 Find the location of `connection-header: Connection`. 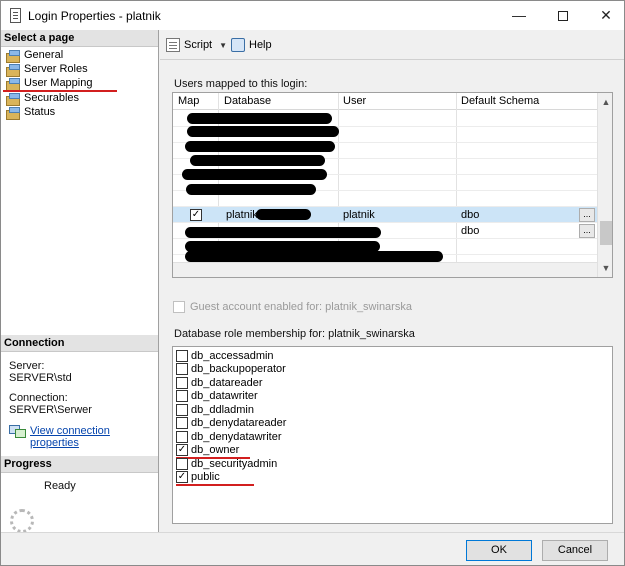

connection-header: Connection is located at coordinates (79, 343).